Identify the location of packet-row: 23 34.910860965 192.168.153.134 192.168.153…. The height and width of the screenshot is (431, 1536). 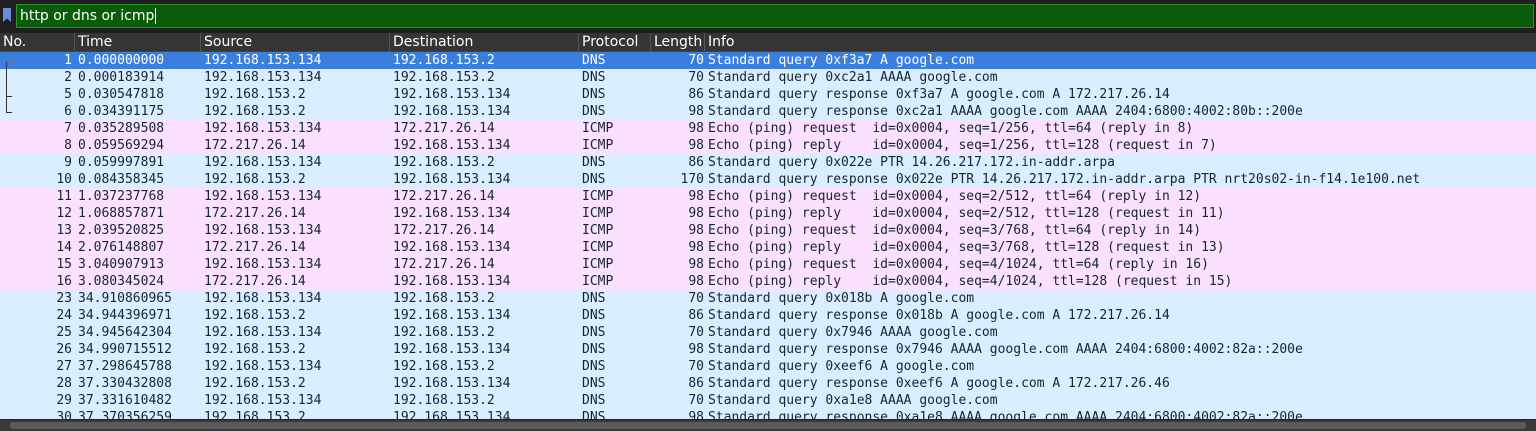
(768, 298).